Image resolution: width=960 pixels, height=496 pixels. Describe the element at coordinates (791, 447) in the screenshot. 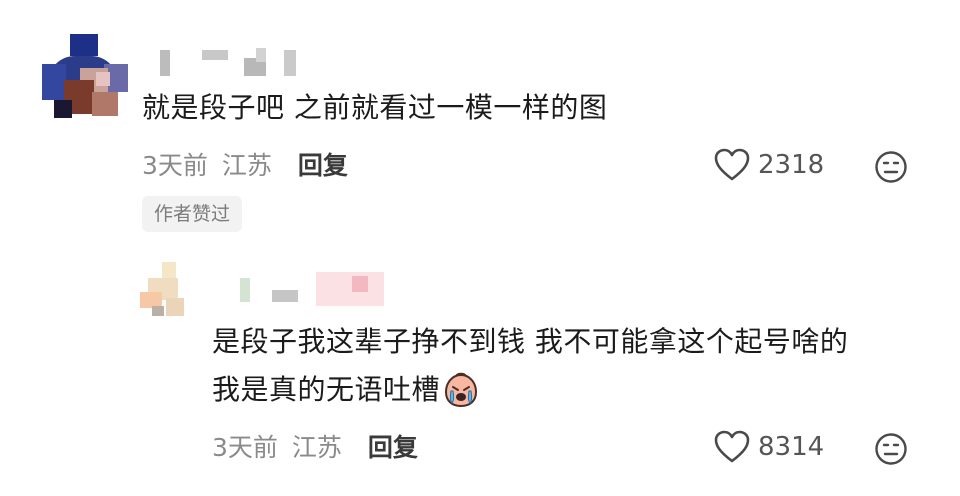

I see `like-count: 8314` at that location.